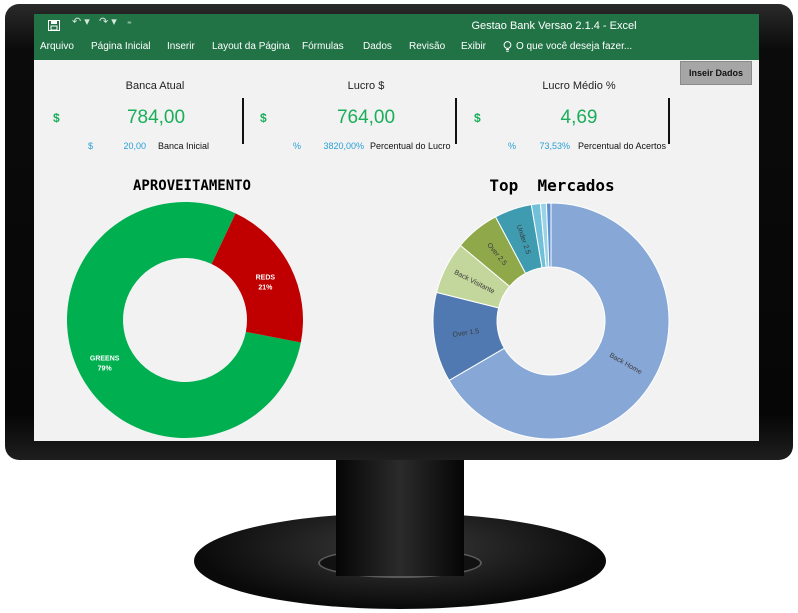  What do you see at coordinates (181, 46) in the screenshot?
I see `tab-inserir: Inserir` at bounding box center [181, 46].